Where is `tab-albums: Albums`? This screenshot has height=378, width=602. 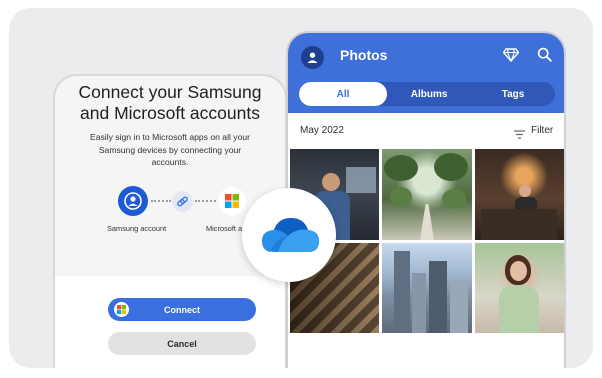 tab-albums: Albums is located at coordinates (429, 94).